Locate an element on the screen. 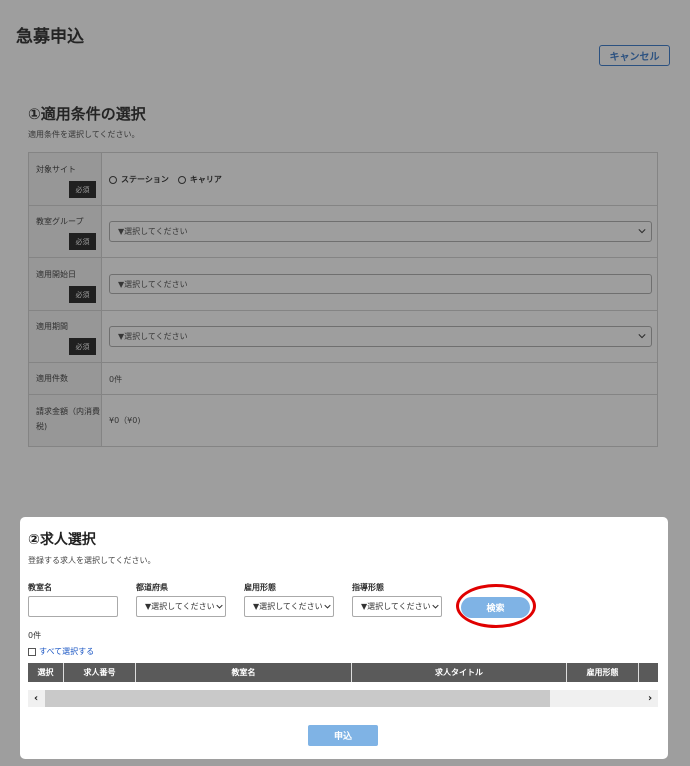  classroom-name-label: 教室名 is located at coordinates (40, 587).